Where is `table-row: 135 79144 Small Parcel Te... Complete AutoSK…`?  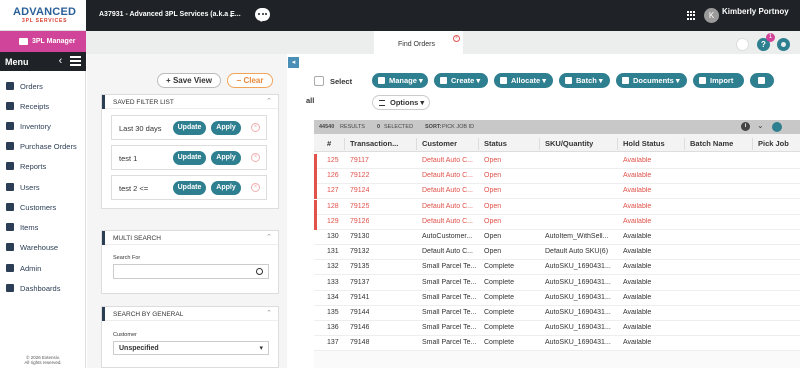 table-row: 135 79144 Small Parcel Te... Complete AutoSK… is located at coordinates (557, 313).